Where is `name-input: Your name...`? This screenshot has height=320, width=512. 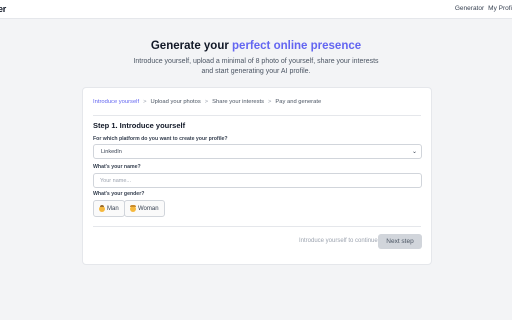
name-input: Your name... is located at coordinates (257, 180).